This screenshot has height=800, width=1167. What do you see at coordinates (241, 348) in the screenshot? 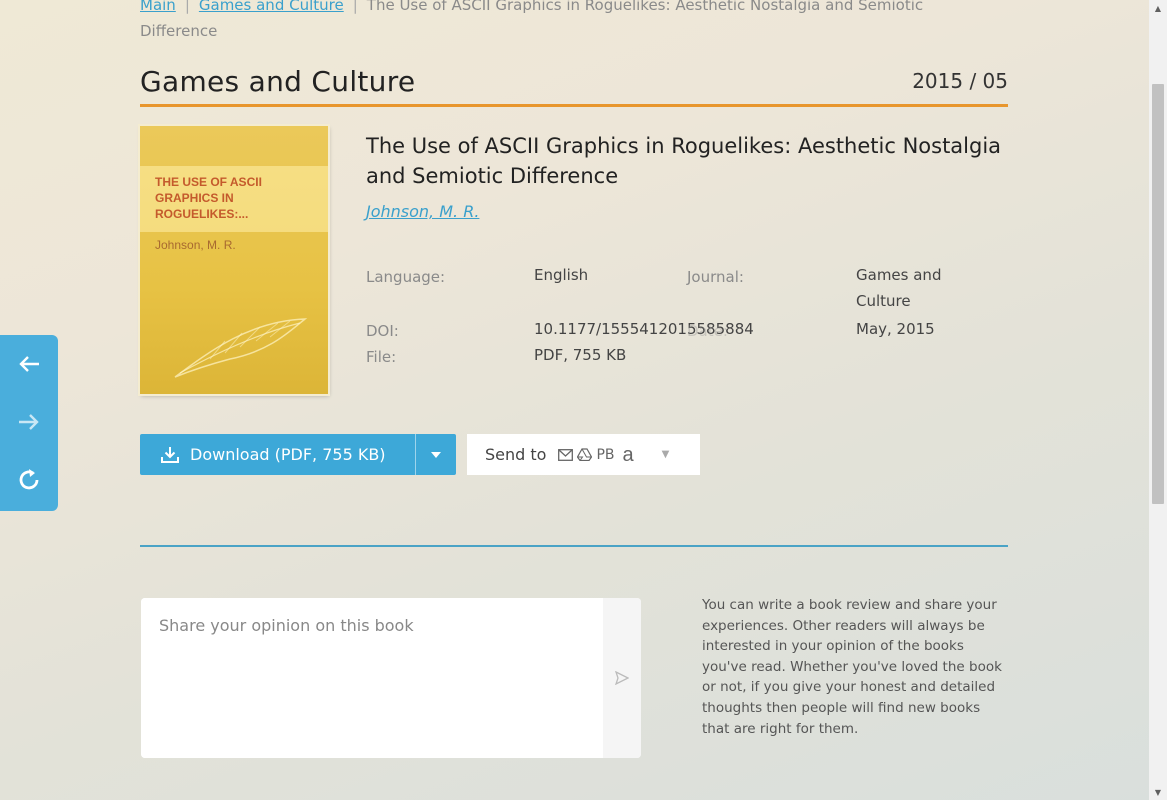
I see `feather-icon` at bounding box center [241, 348].